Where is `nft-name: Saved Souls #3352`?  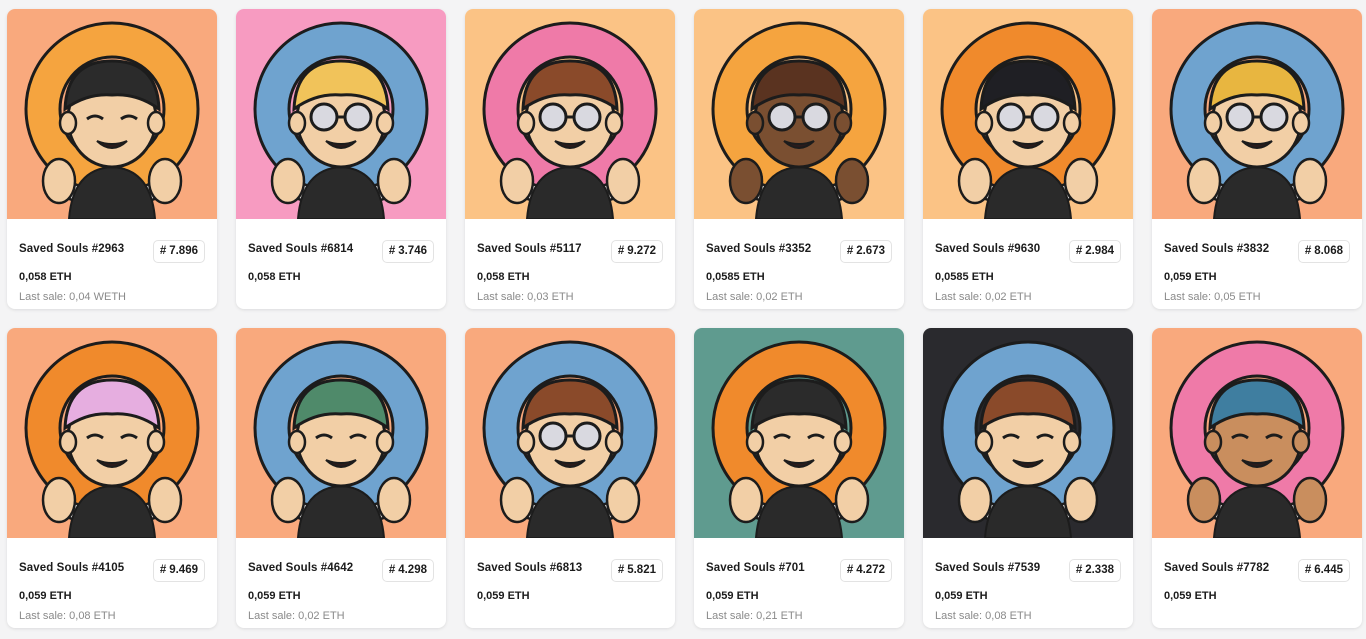
nft-name: Saved Souls #3352 is located at coordinates (759, 249).